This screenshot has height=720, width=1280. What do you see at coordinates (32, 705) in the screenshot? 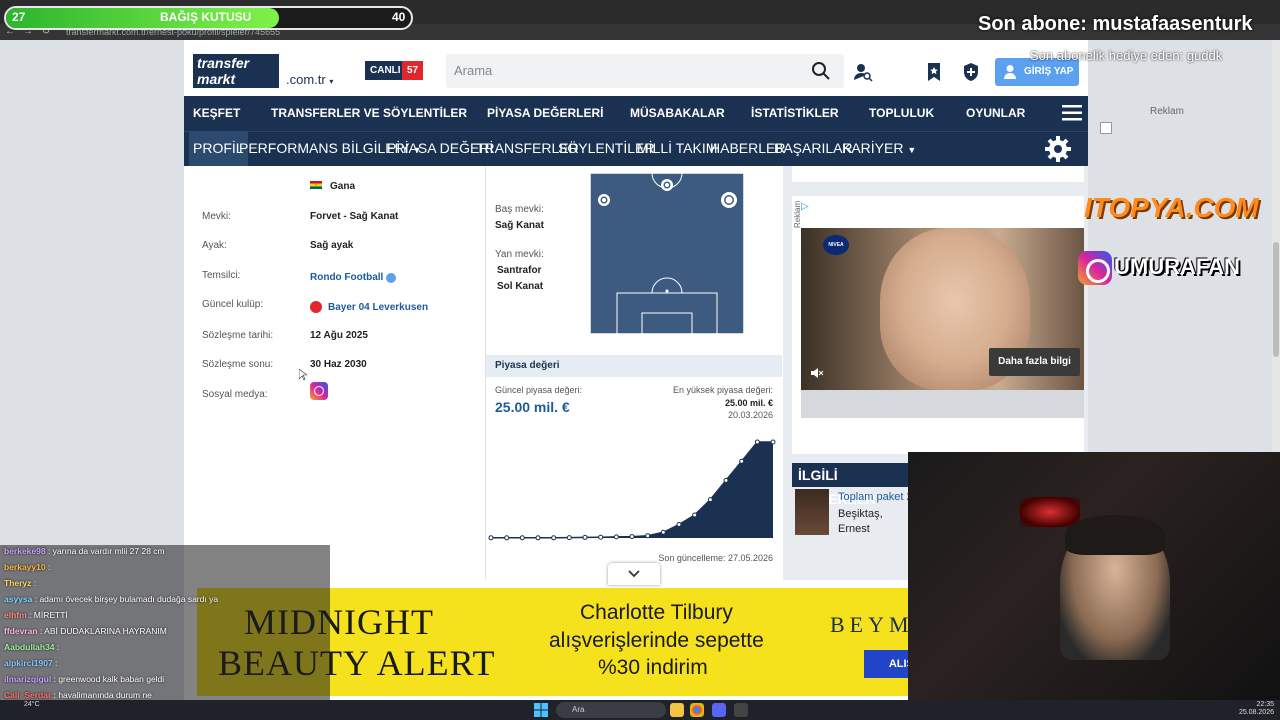
I see `weather-widget: 24°C` at bounding box center [32, 705].